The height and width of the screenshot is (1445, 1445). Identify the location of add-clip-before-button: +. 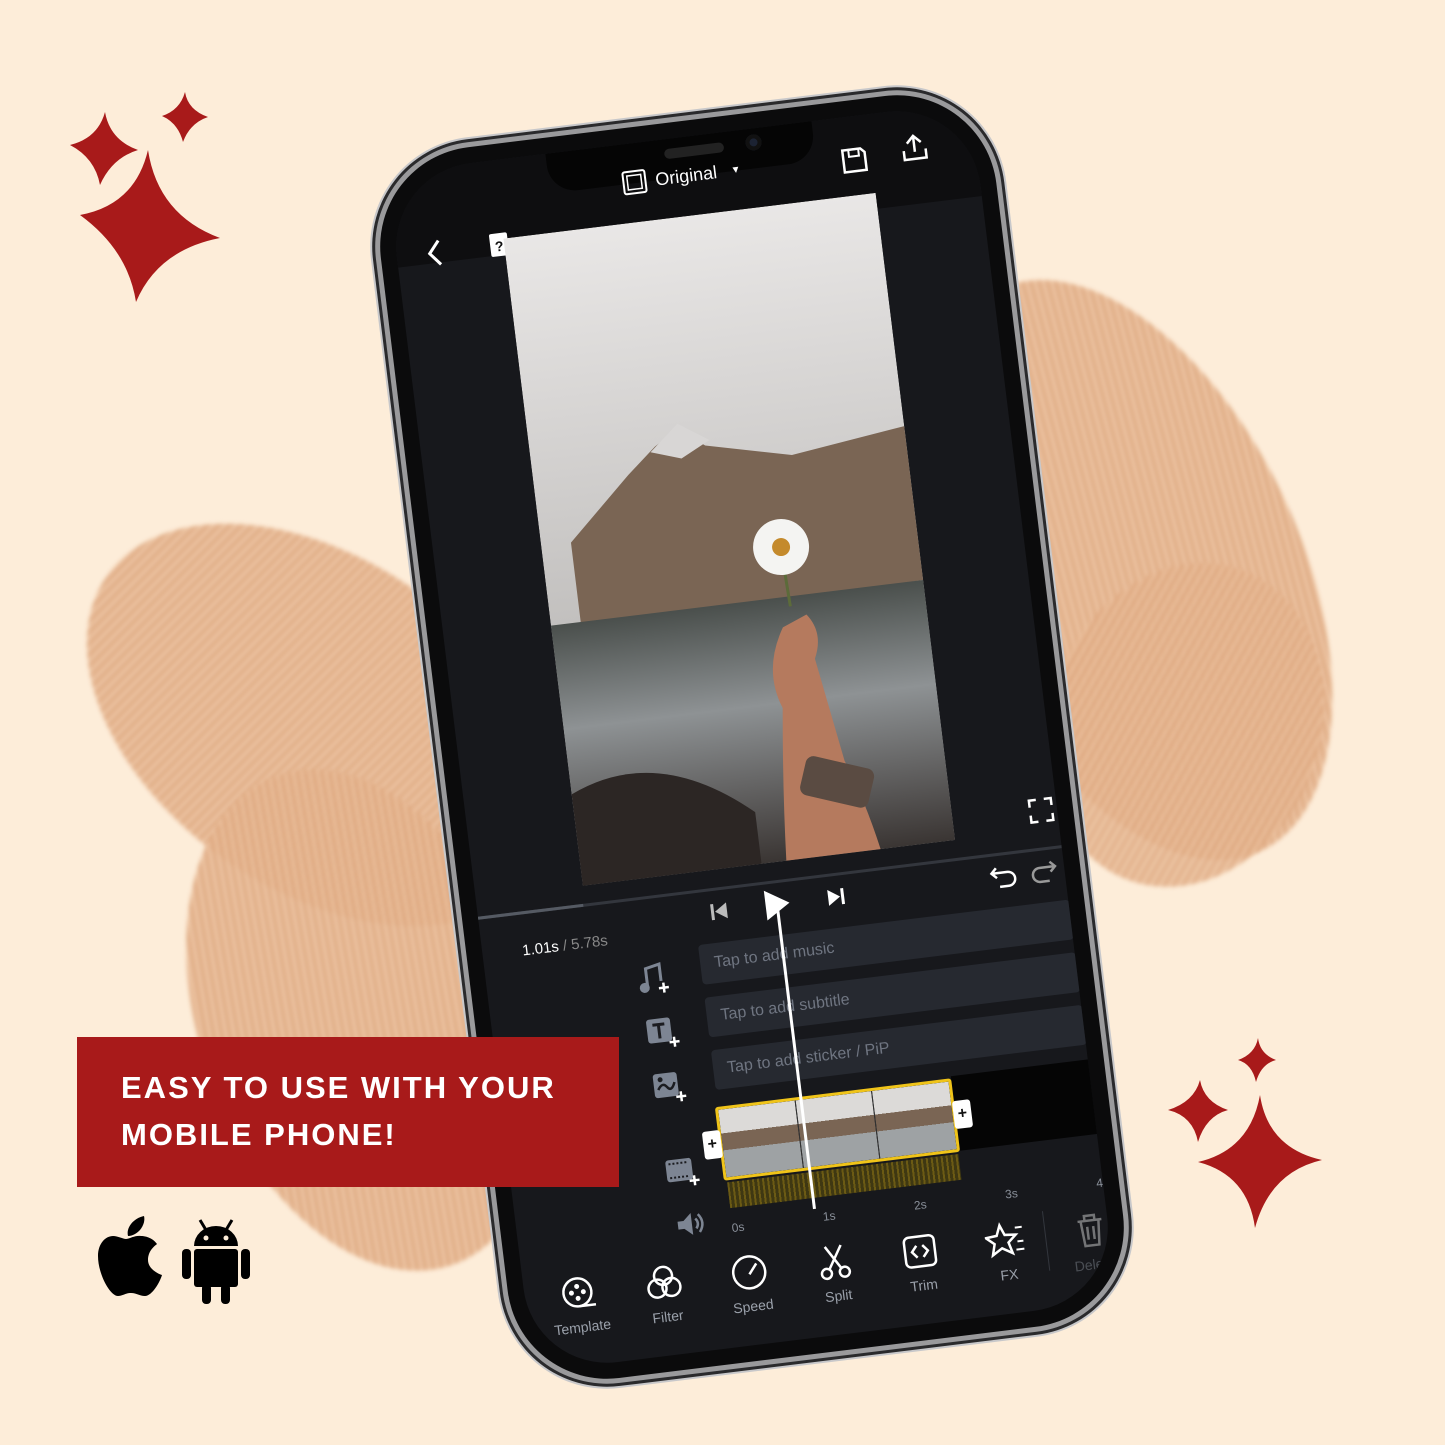
(712, 1144).